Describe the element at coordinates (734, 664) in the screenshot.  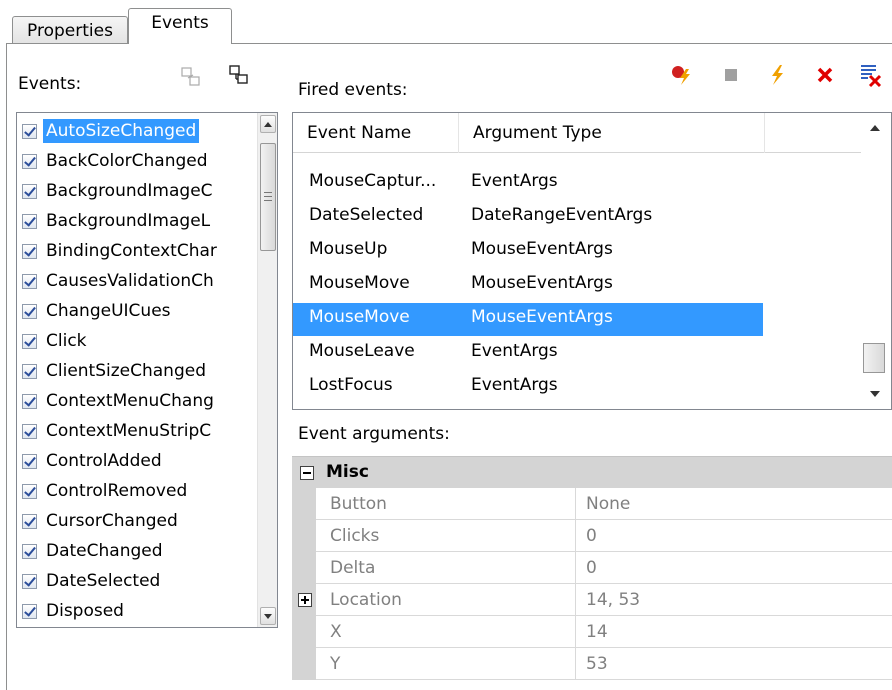
I see `property-value: 53` at that location.